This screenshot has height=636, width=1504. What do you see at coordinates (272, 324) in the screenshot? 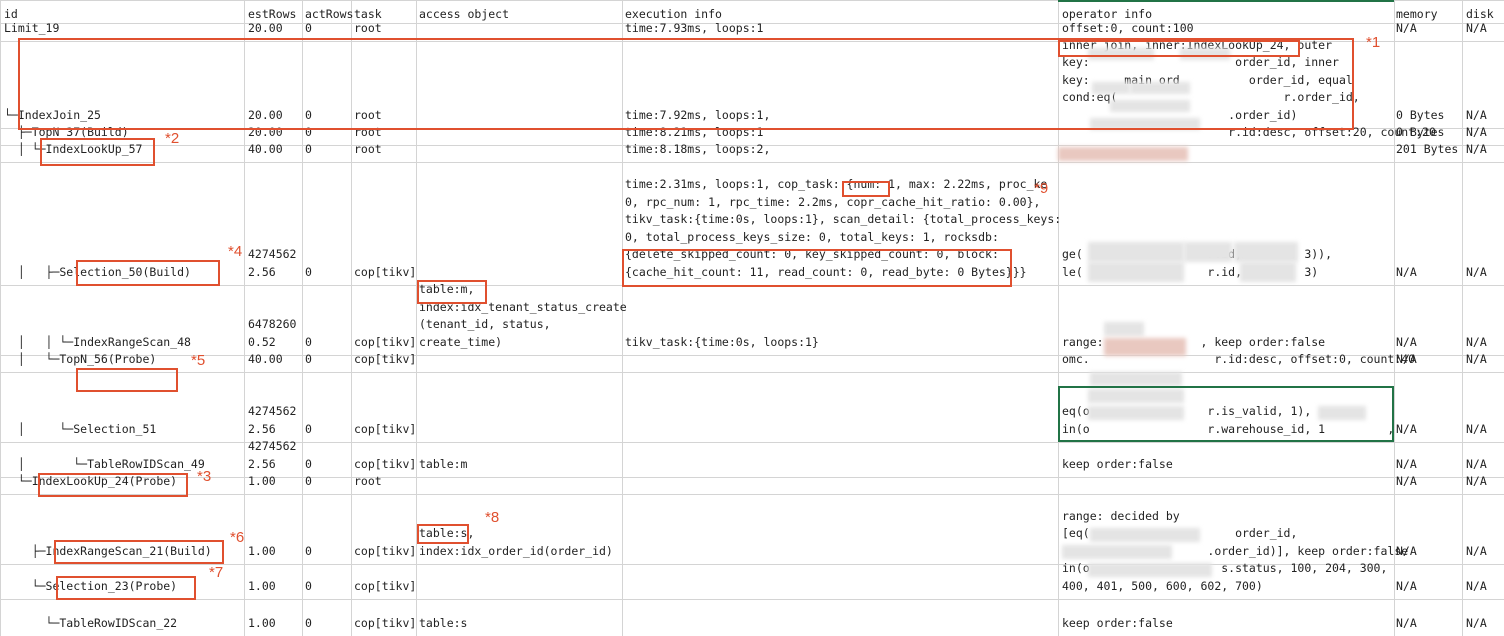
I see `cell-est: 6478260` at bounding box center [272, 324].